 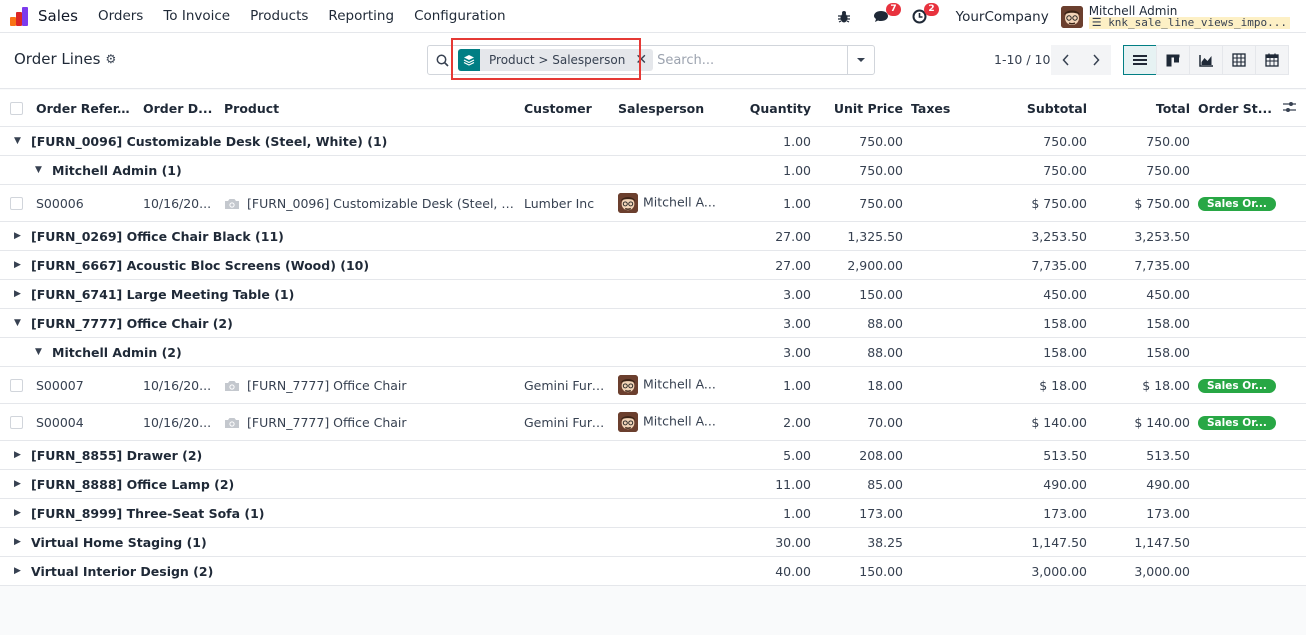 I want to click on order-reference: S00004, so click(x=60, y=422).